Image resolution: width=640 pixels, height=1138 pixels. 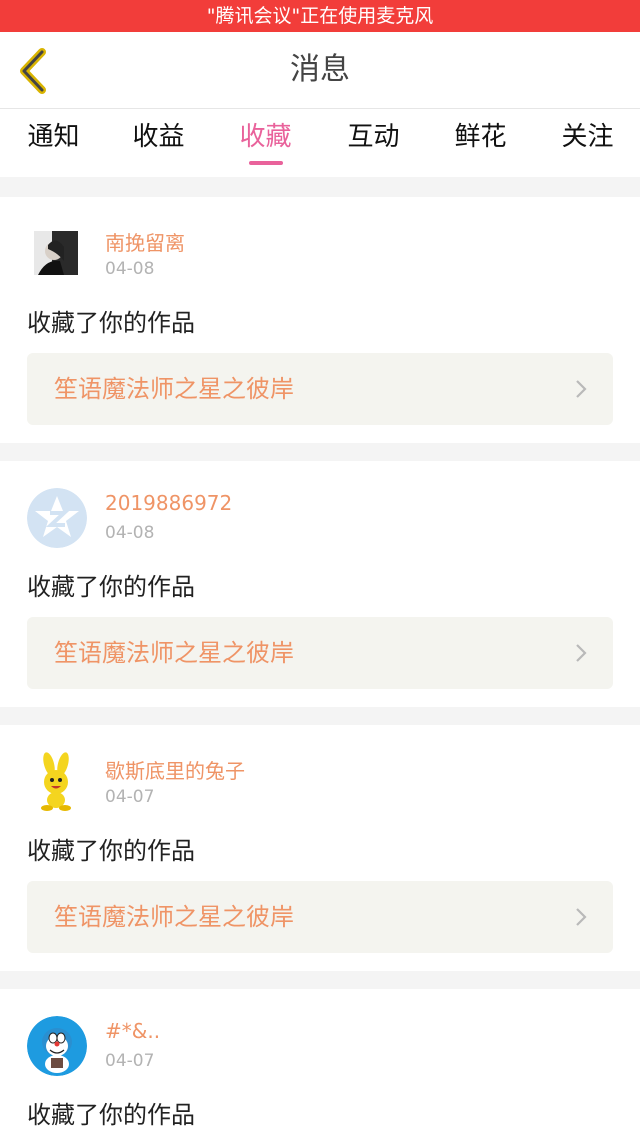 I want to click on yellow-rabbit-icon, so click(x=57, y=782).